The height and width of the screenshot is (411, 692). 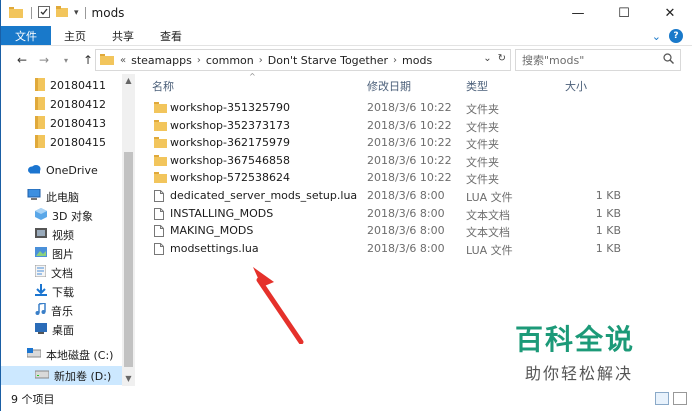 I want to click on column-header-size: 大小, so click(x=576, y=87).